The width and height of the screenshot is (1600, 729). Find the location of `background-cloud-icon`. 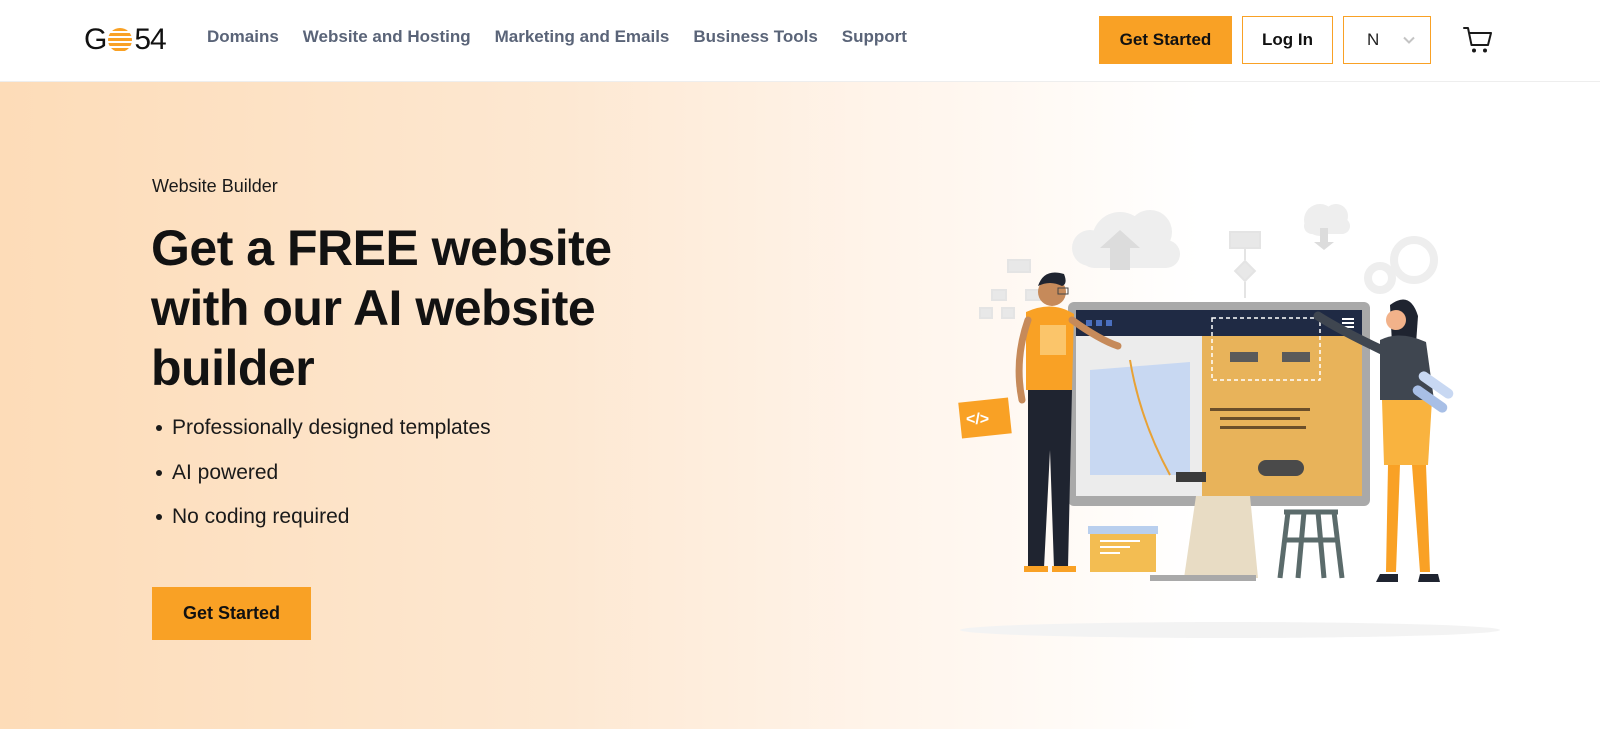

background-cloud-icon is located at coordinates (1126, 240).